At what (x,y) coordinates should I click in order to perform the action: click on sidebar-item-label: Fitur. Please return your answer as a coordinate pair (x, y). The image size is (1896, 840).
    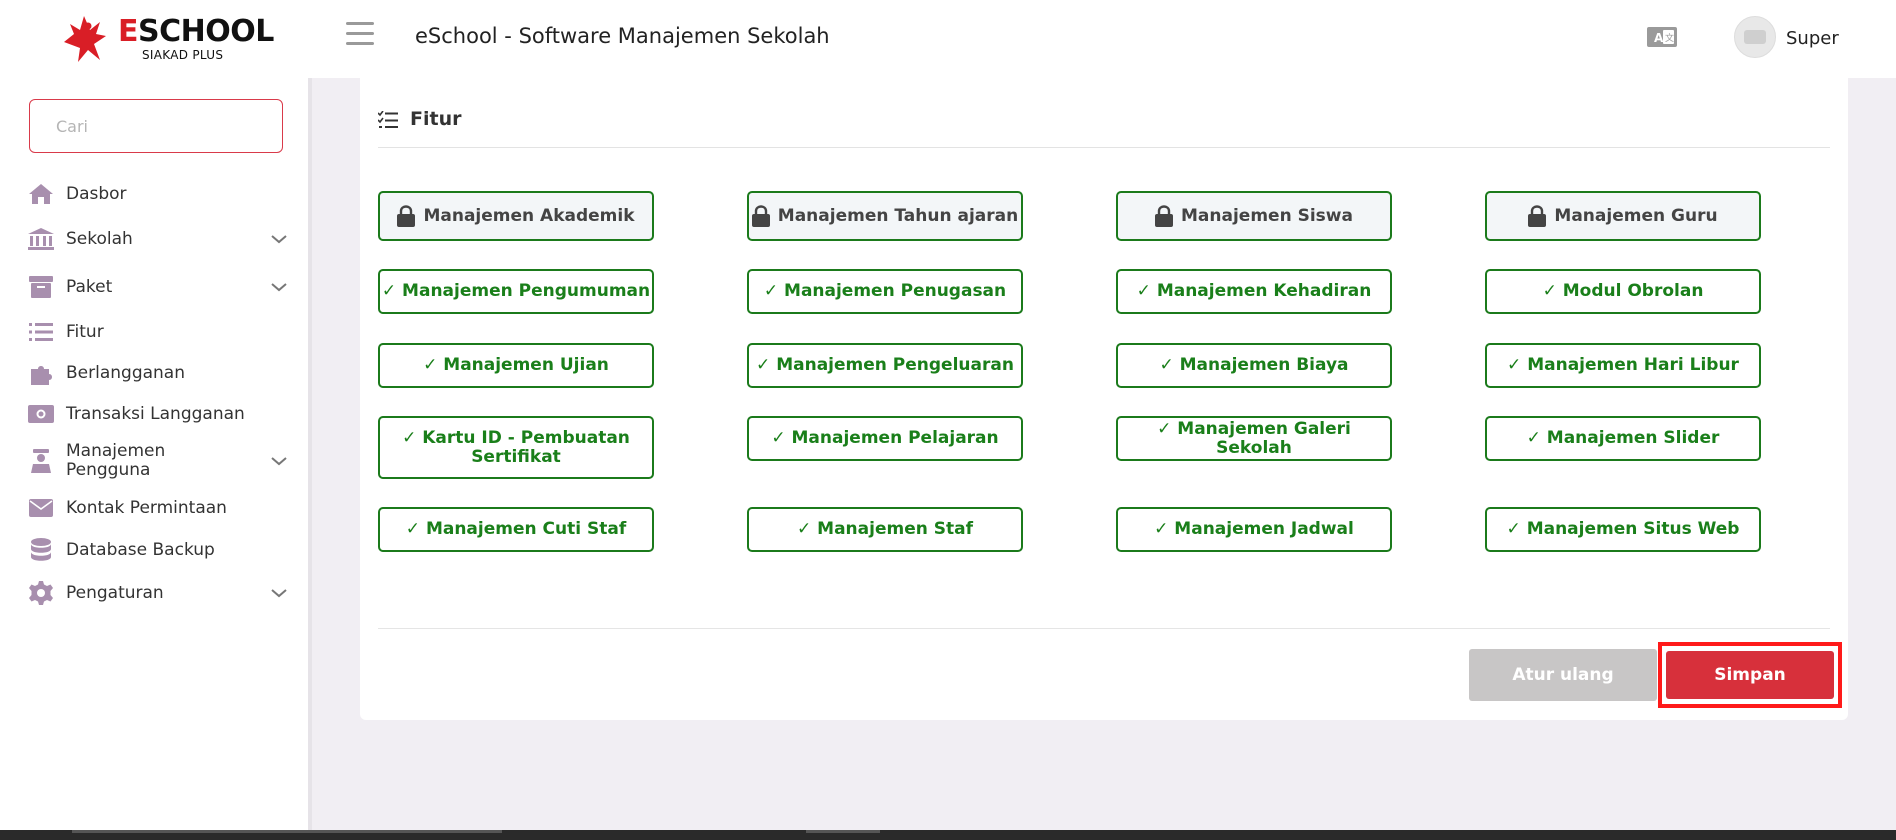
    Looking at the image, I should click on (85, 331).